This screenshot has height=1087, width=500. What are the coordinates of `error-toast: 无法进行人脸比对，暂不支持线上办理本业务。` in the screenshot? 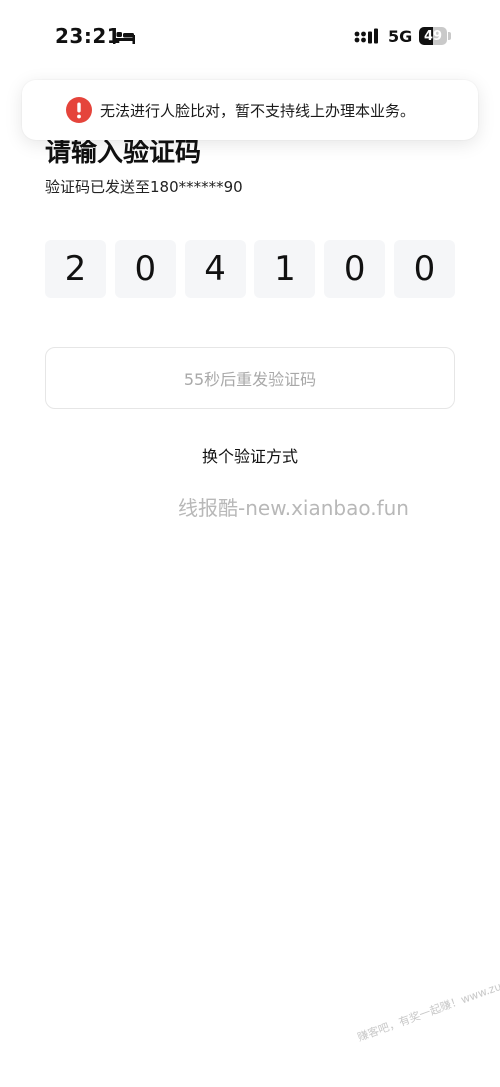 It's located at (250, 110).